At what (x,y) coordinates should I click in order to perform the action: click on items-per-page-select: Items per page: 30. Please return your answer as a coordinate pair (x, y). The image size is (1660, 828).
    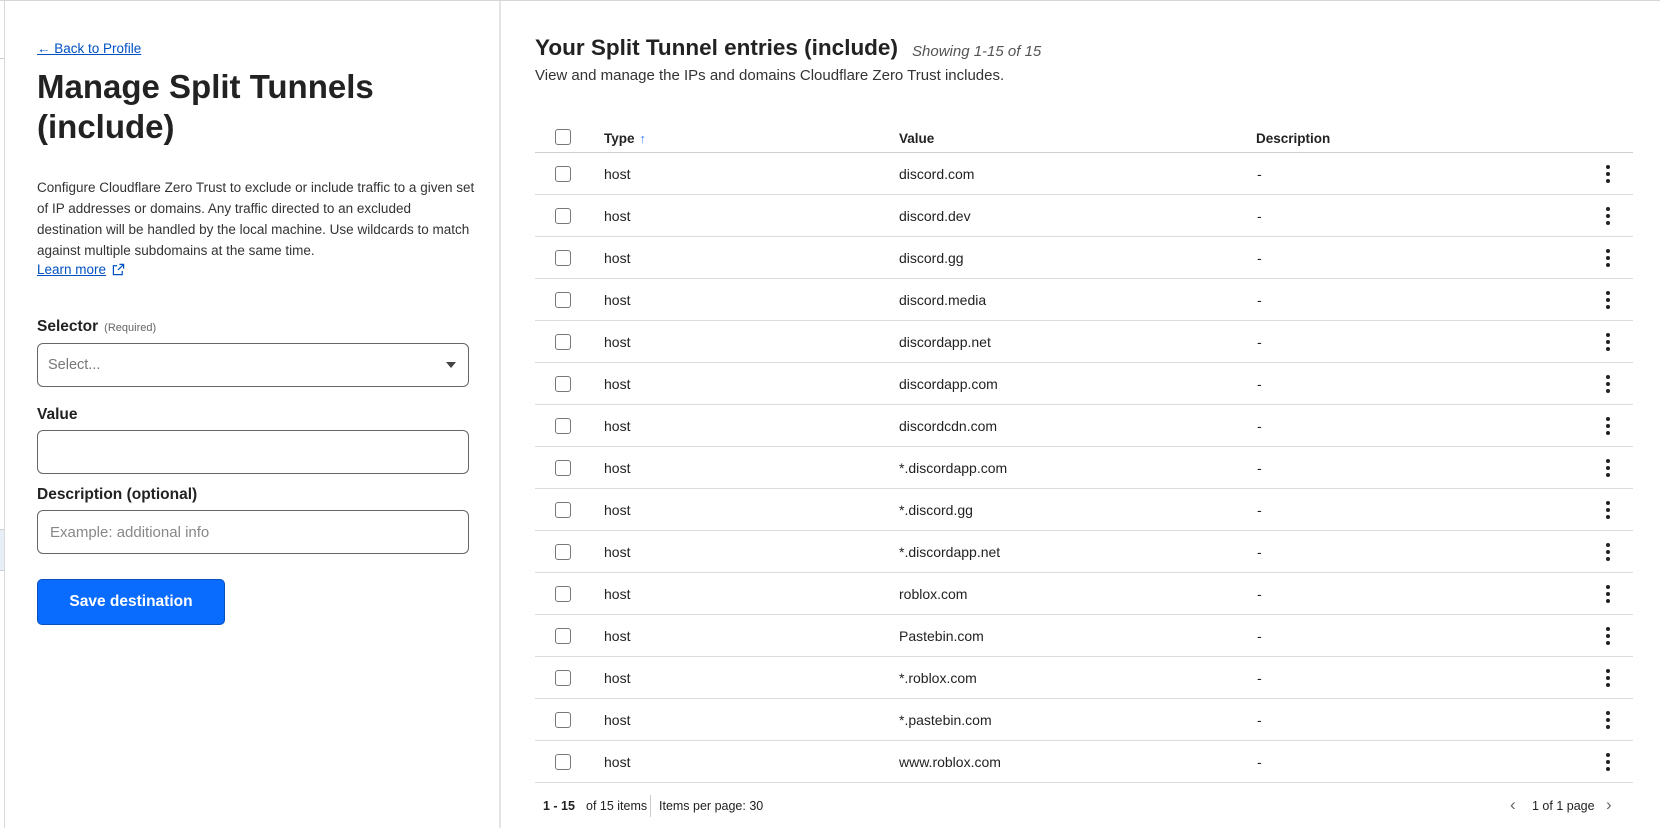
    Looking at the image, I should click on (711, 806).